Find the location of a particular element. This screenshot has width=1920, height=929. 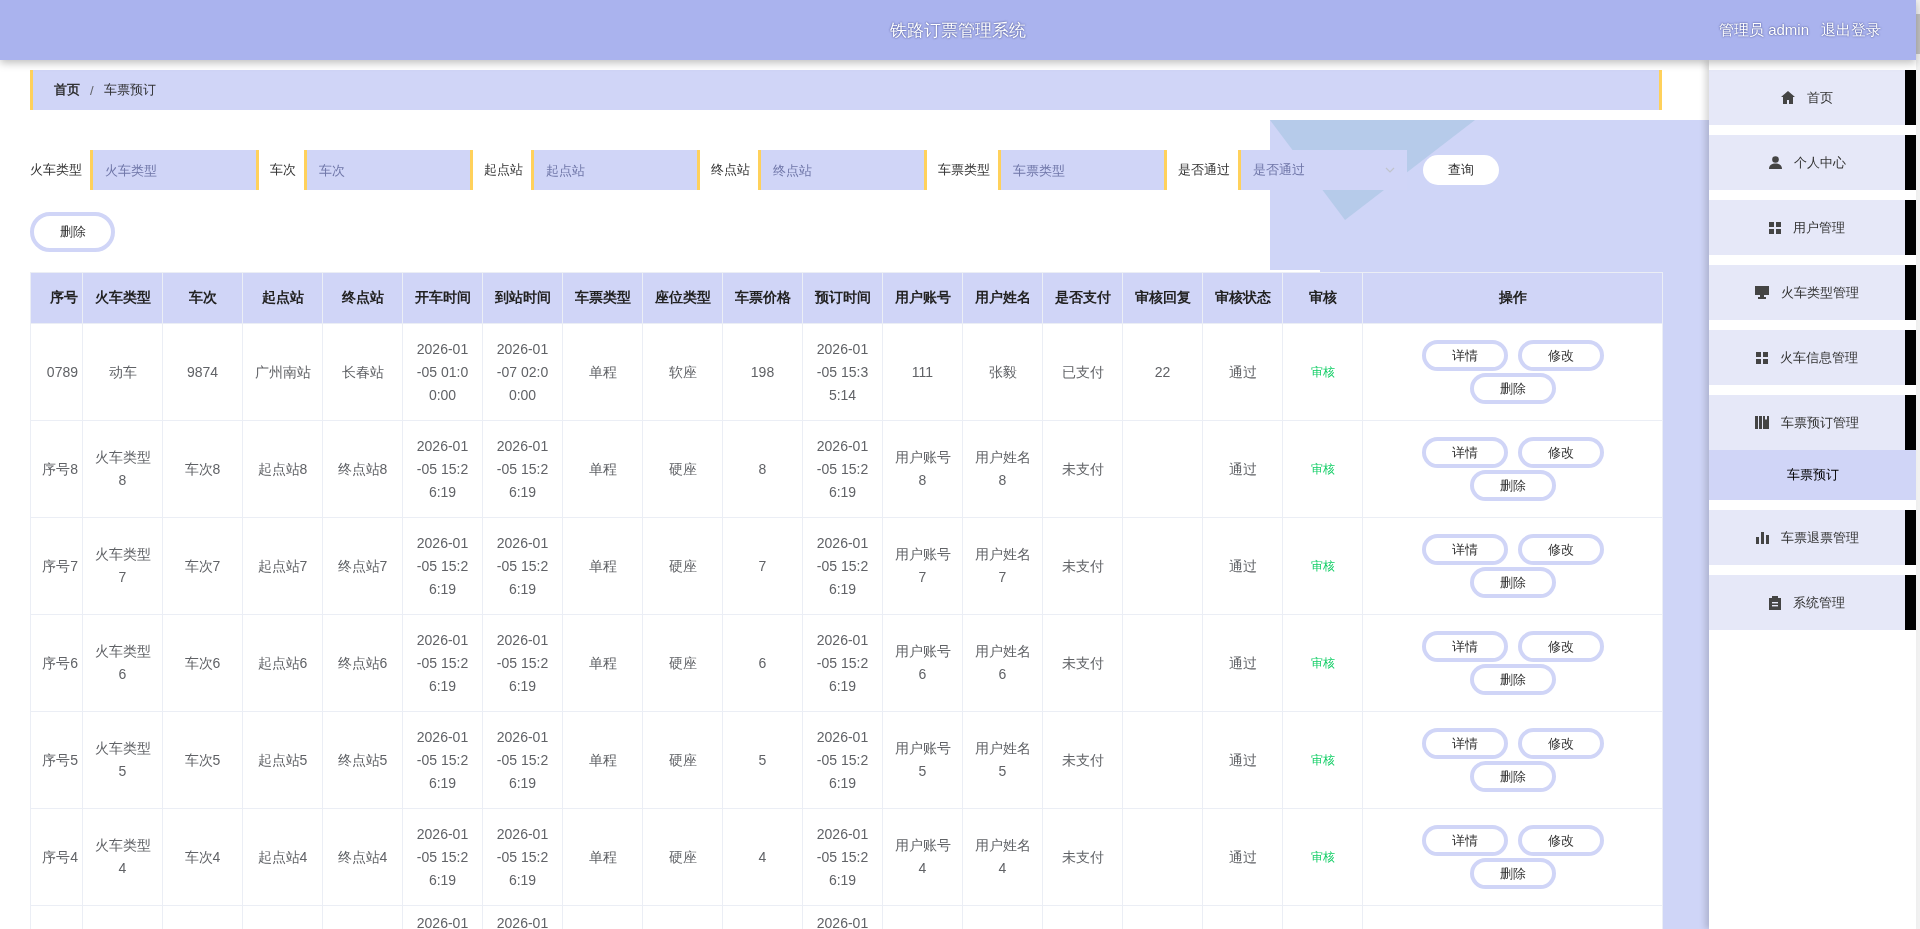

table-cell: 2026-01-05 15:35:14 is located at coordinates (842, 372).